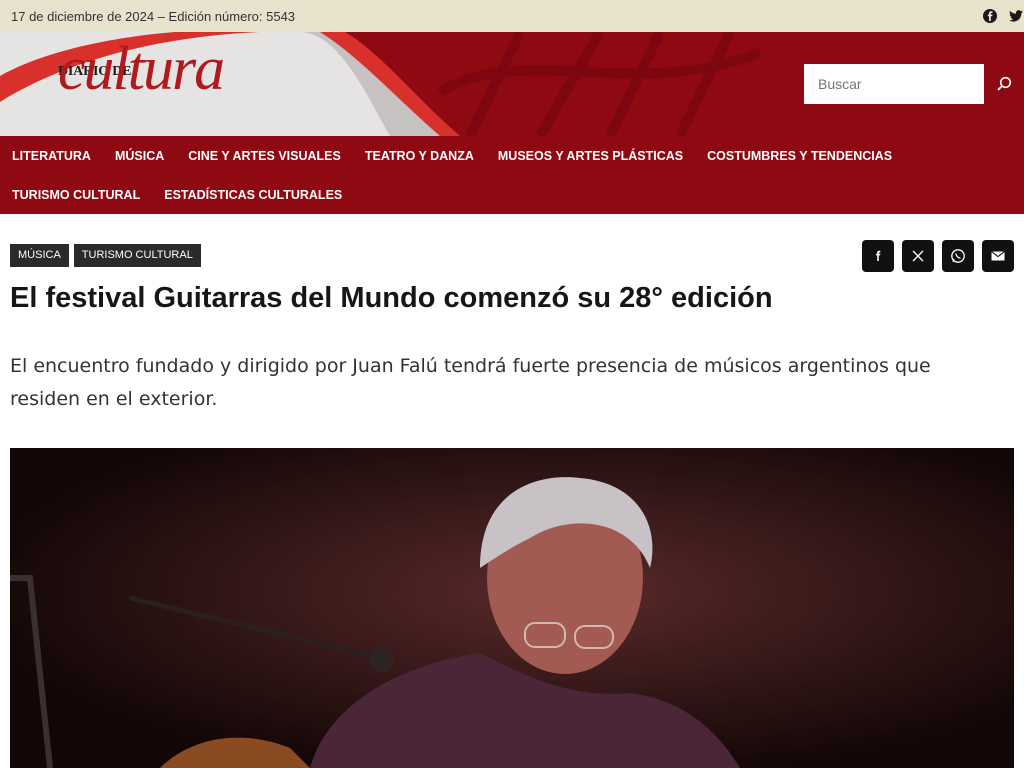 This screenshot has height=768, width=1024. I want to click on article-tags: MÚSICA TURISMO CULTURAL, so click(105, 255).